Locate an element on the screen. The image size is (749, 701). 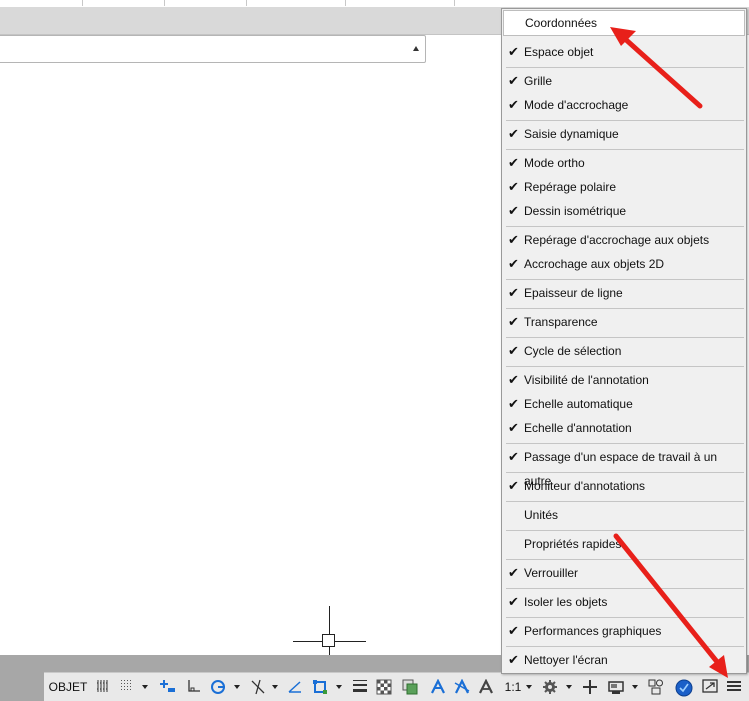
object-snap-icon is located at coordinates (320, 687).